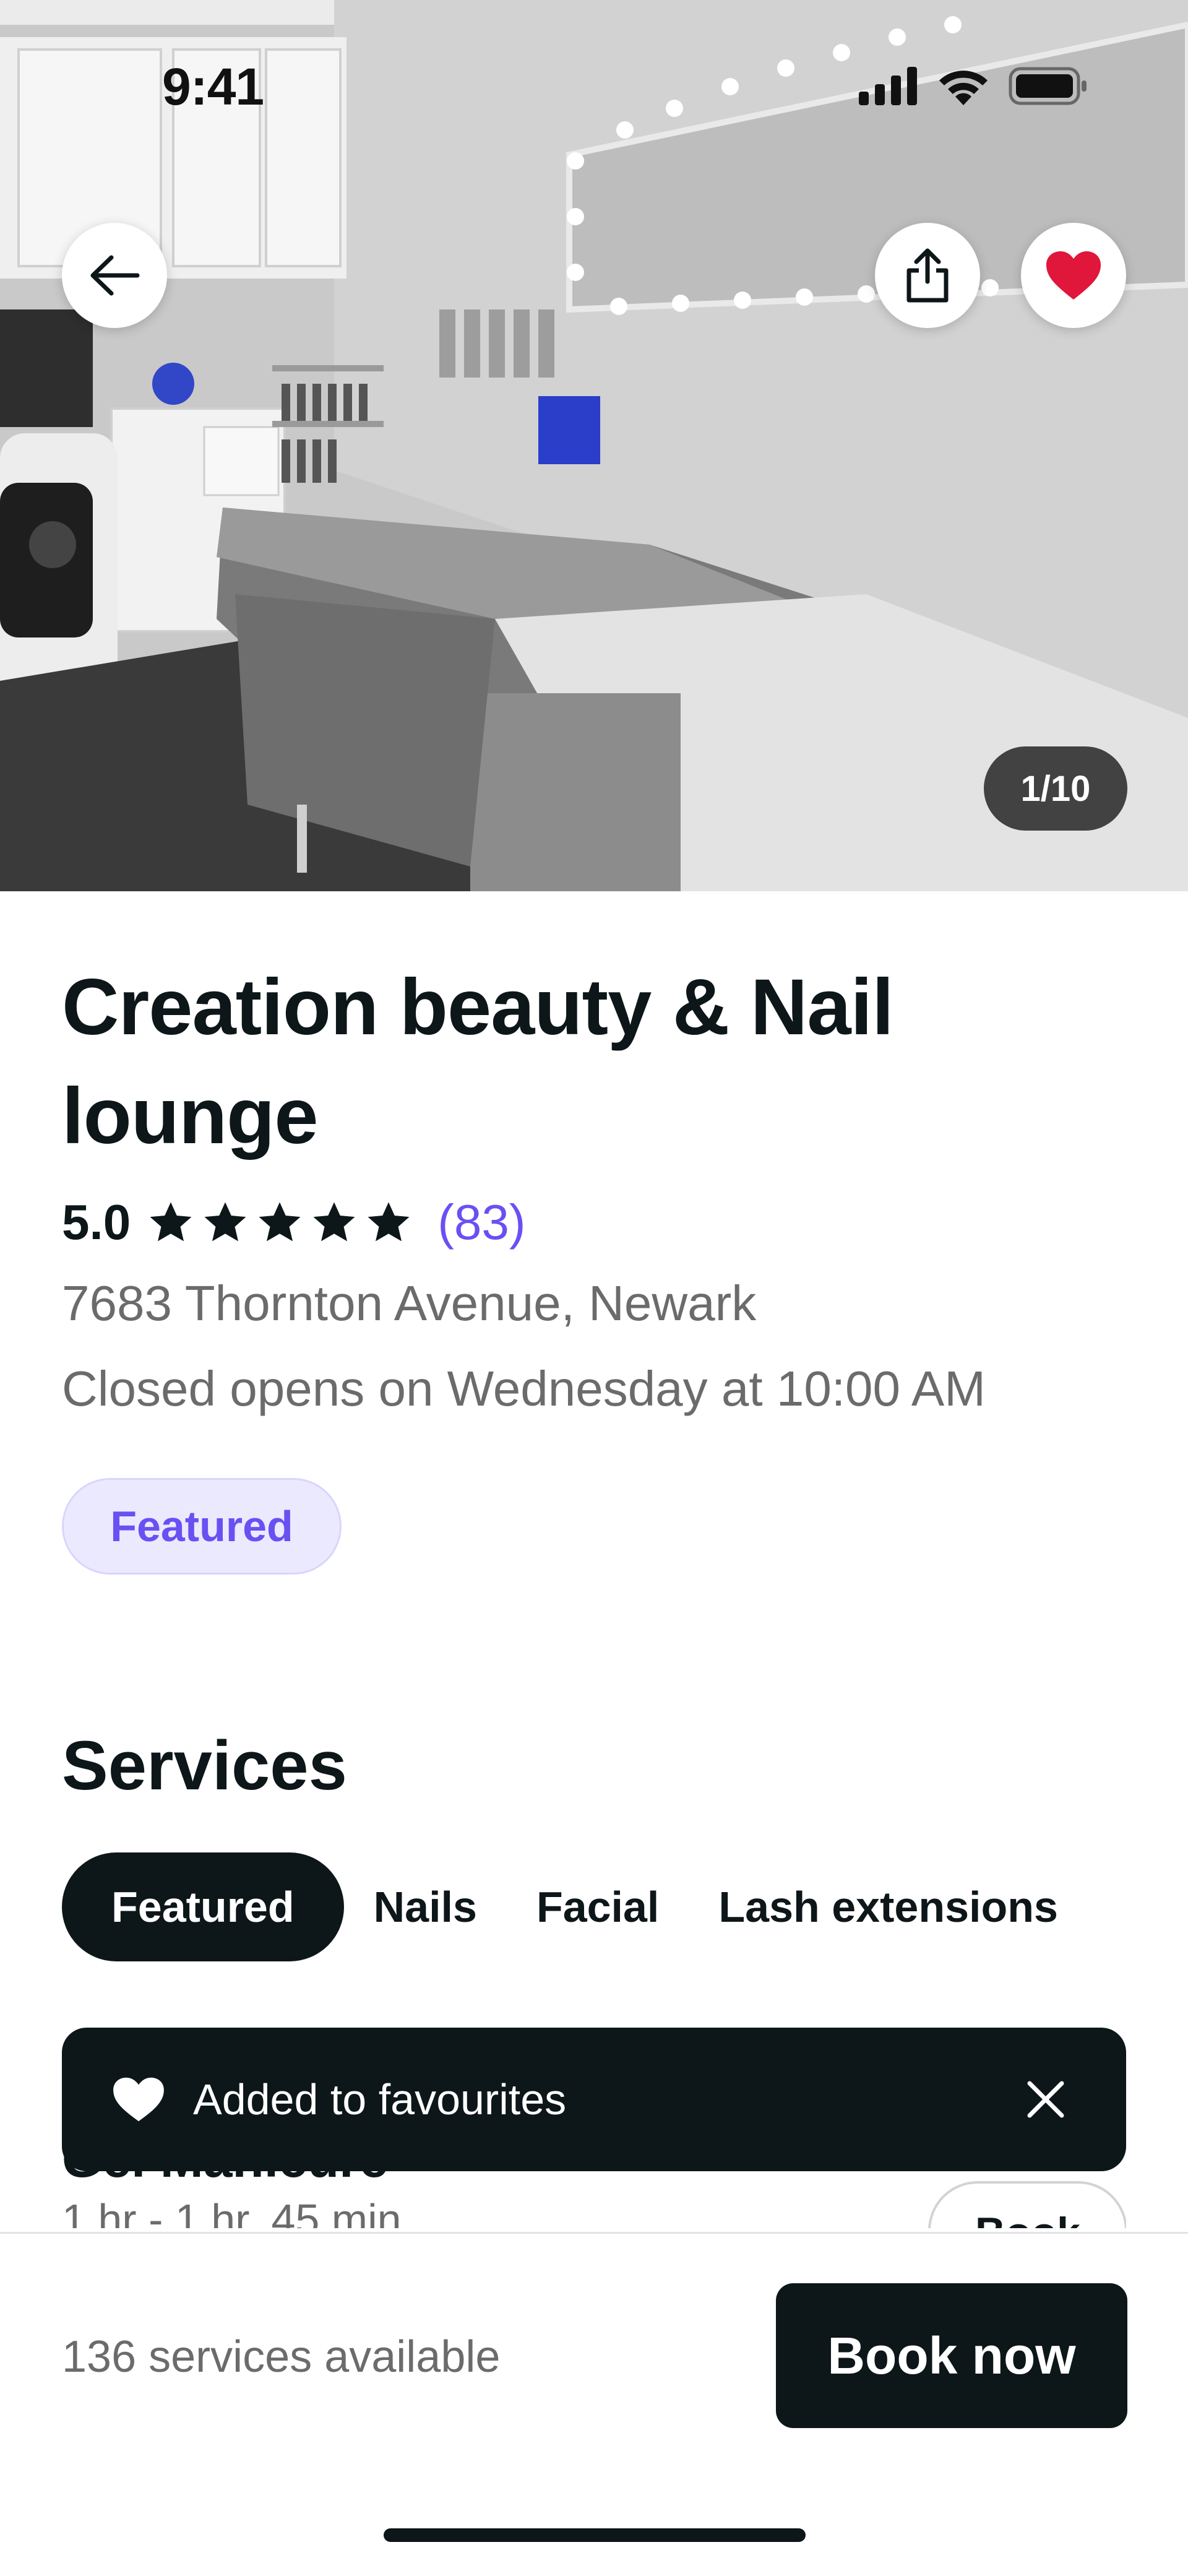 The width and height of the screenshot is (1188, 2576). Describe the element at coordinates (232, 2211) in the screenshot. I see `service-duration: 1 hr - 1 hr, 45 min` at that location.